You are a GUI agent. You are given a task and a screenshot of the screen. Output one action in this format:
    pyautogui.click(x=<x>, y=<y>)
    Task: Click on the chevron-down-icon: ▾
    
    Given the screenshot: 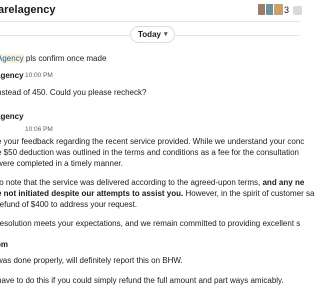 What is the action you would take?
    pyautogui.click(x=165, y=34)
    